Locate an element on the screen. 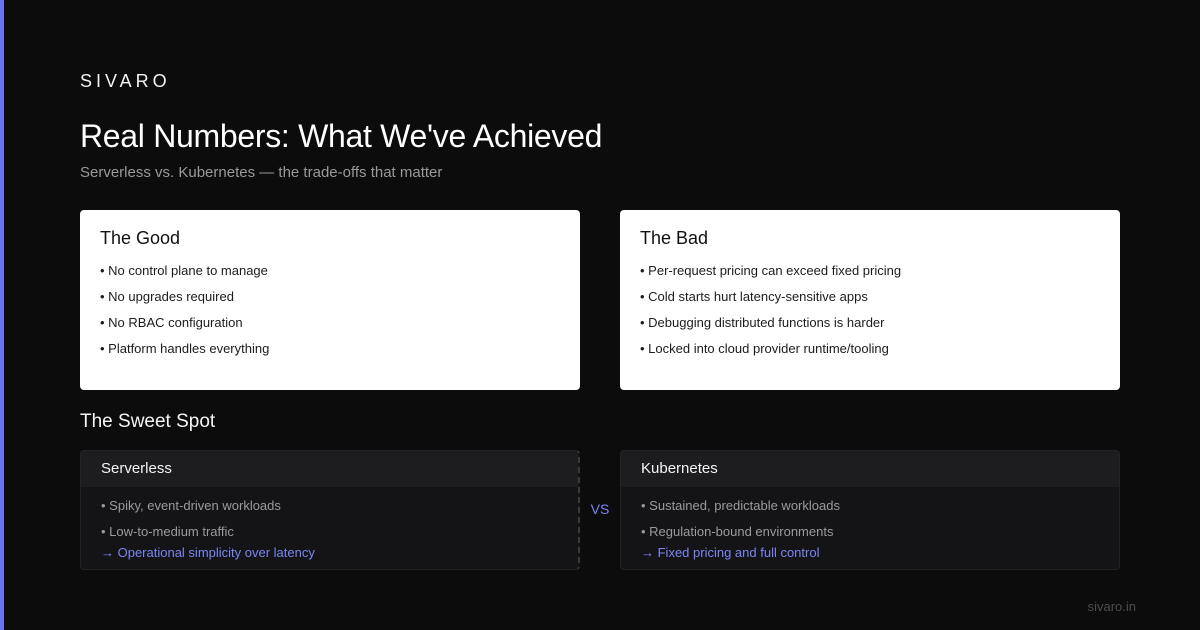 This screenshot has width=1200, height=630. good-item: No upgrades required is located at coordinates (330, 302).